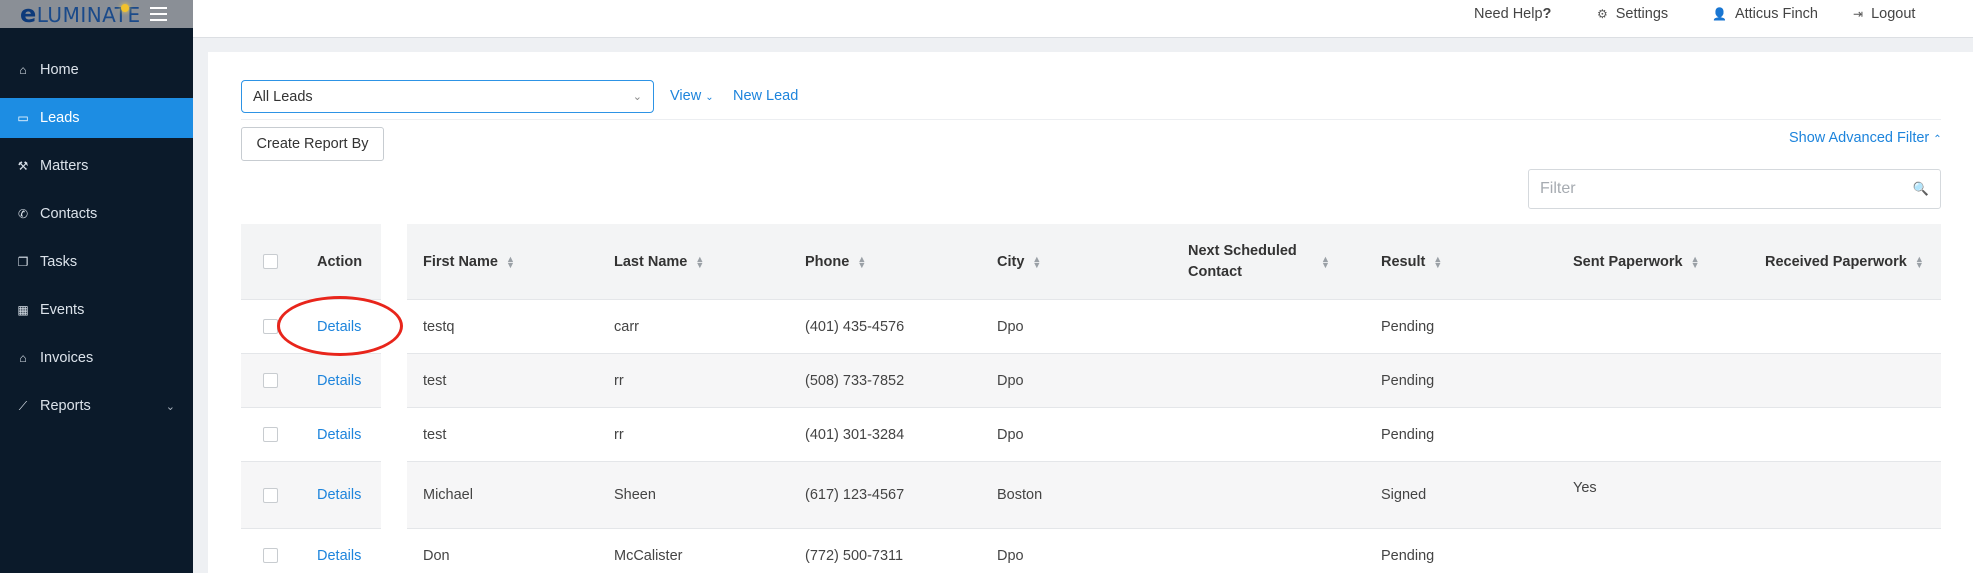 Image resolution: width=1973 pixels, height=573 pixels. Describe the element at coordinates (659, 262) in the screenshot. I see `column-header-last-name: Last Name ▲ ▼` at that location.